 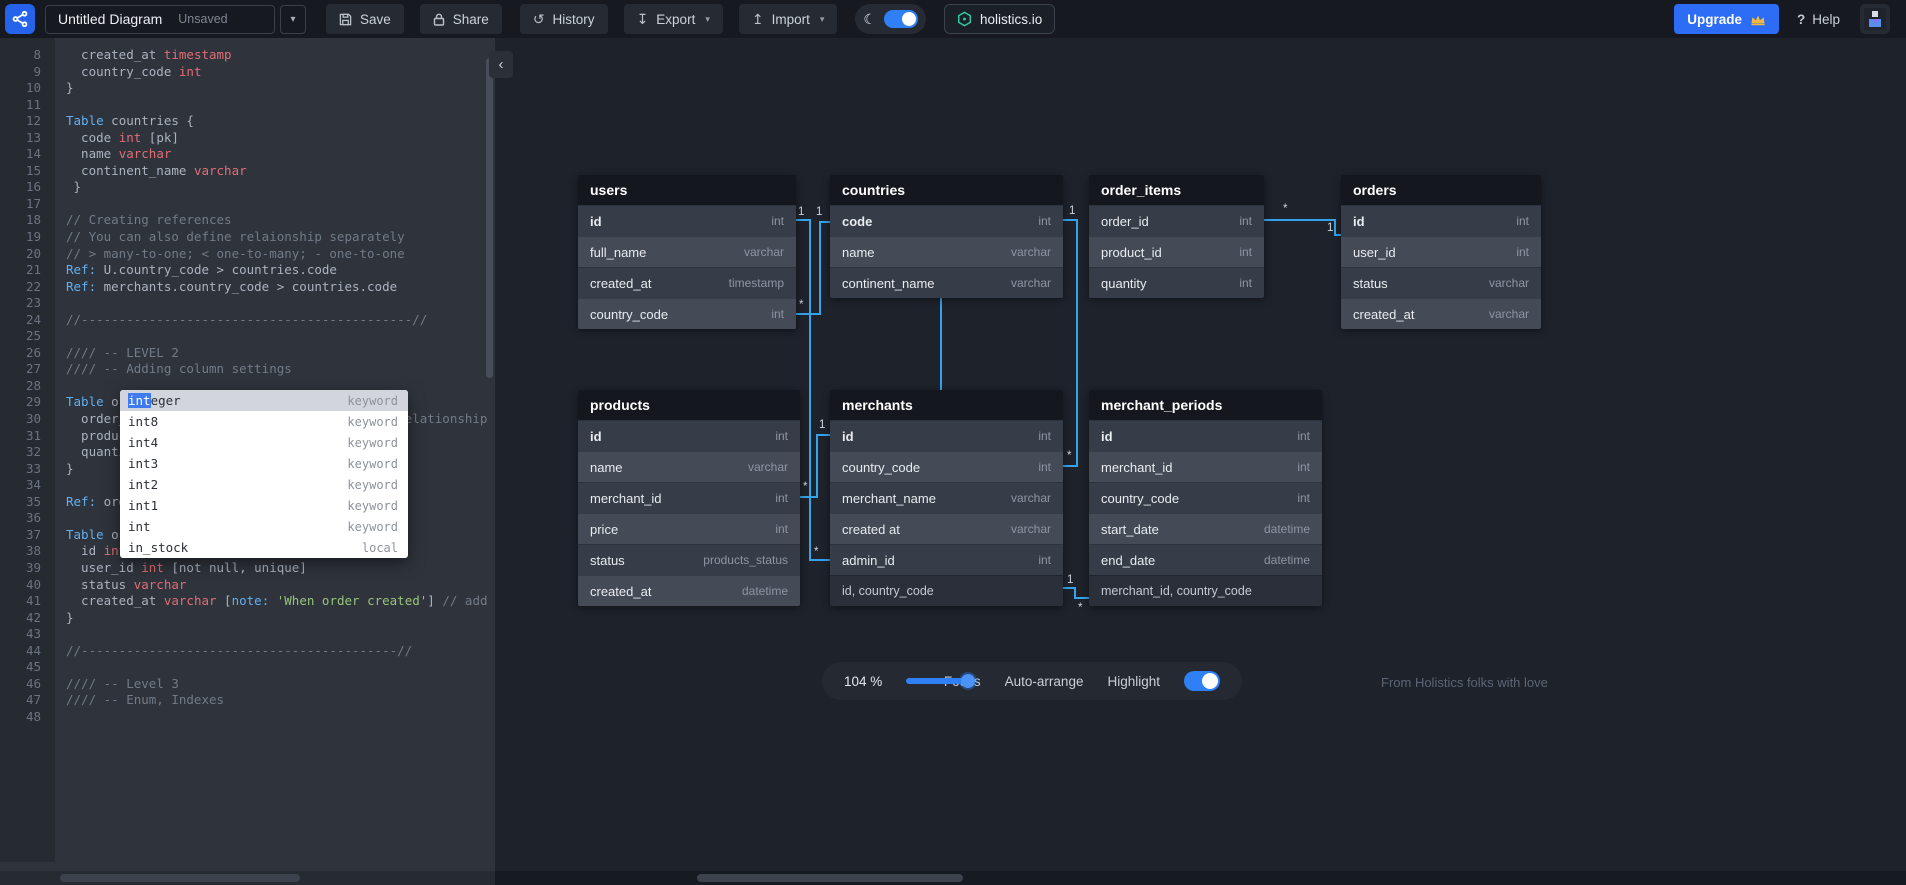 I want to click on table-row: end_date datetime, so click(x=1205, y=559).